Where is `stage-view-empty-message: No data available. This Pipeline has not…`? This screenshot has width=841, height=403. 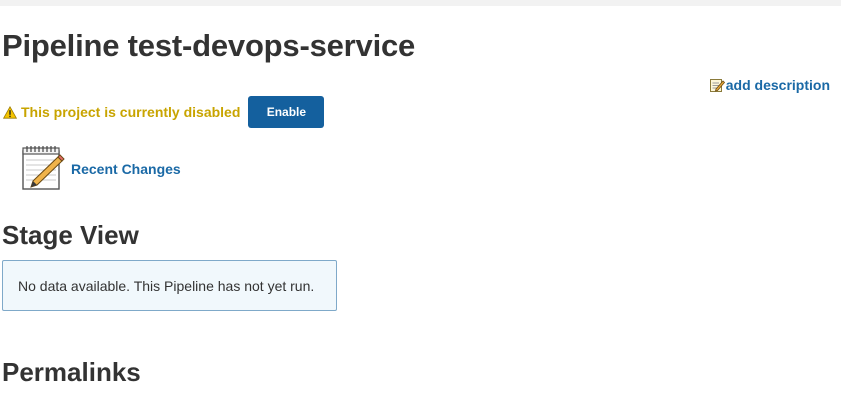 stage-view-empty-message: No data available. This Pipeline has not… is located at coordinates (166, 285).